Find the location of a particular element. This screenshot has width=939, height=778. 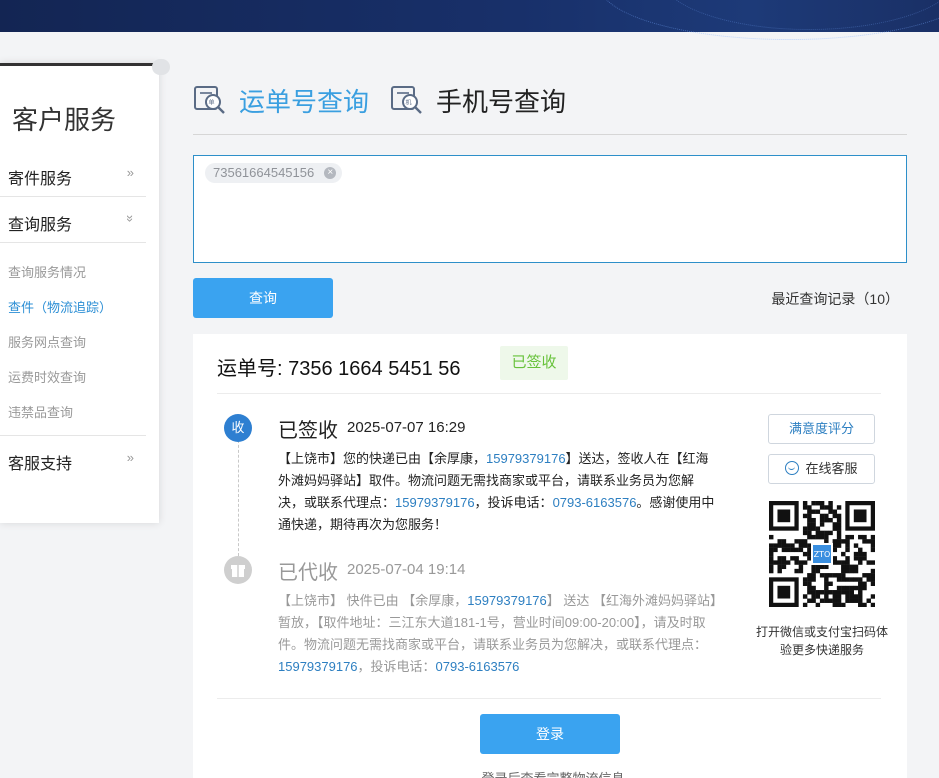

login-hint: 登录后查看完整物流信息 is located at coordinates (553, 773).